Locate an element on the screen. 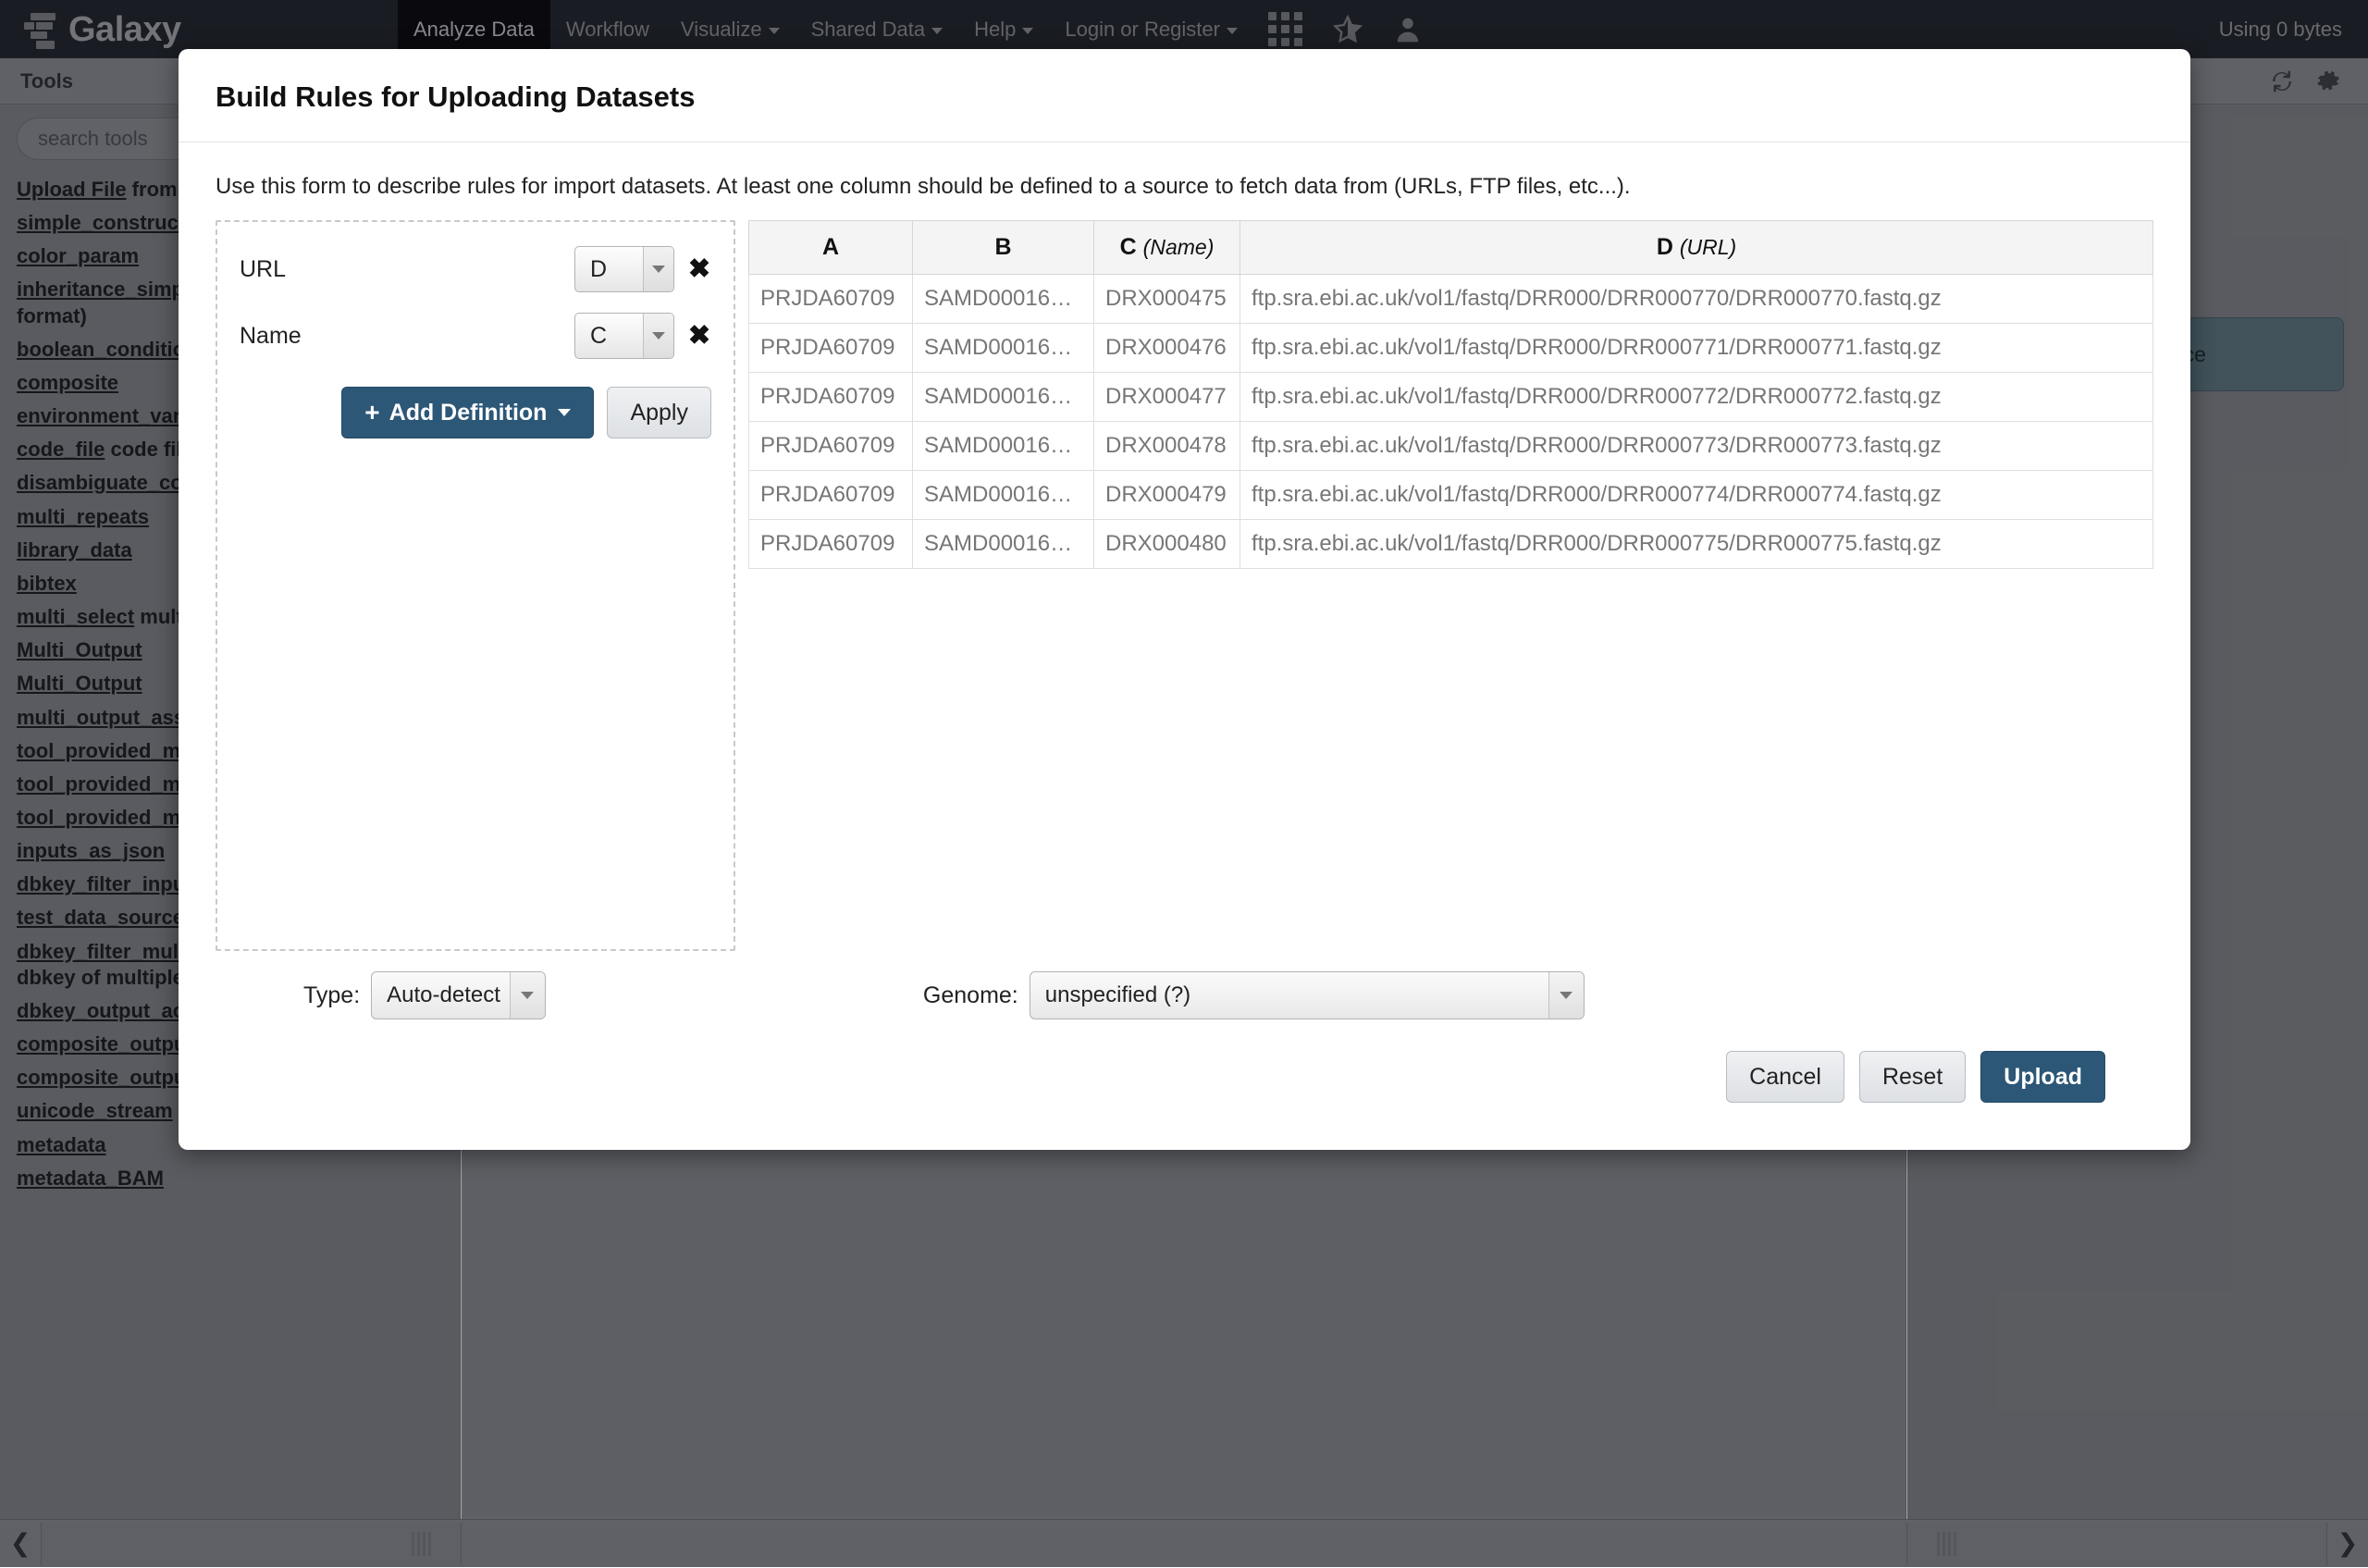 The width and height of the screenshot is (2368, 1568). type-control: Type: Auto-detect is located at coordinates (425, 995).